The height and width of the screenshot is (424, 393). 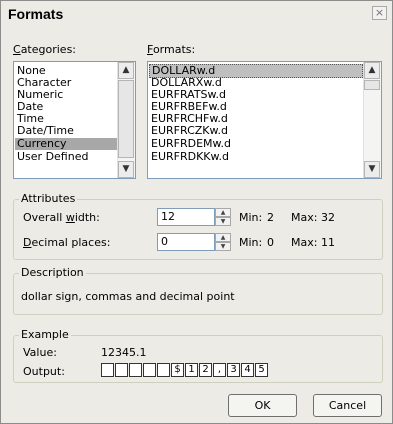 What do you see at coordinates (67, 242) in the screenshot?
I see `decimal-places-label: Decimal places:` at bounding box center [67, 242].